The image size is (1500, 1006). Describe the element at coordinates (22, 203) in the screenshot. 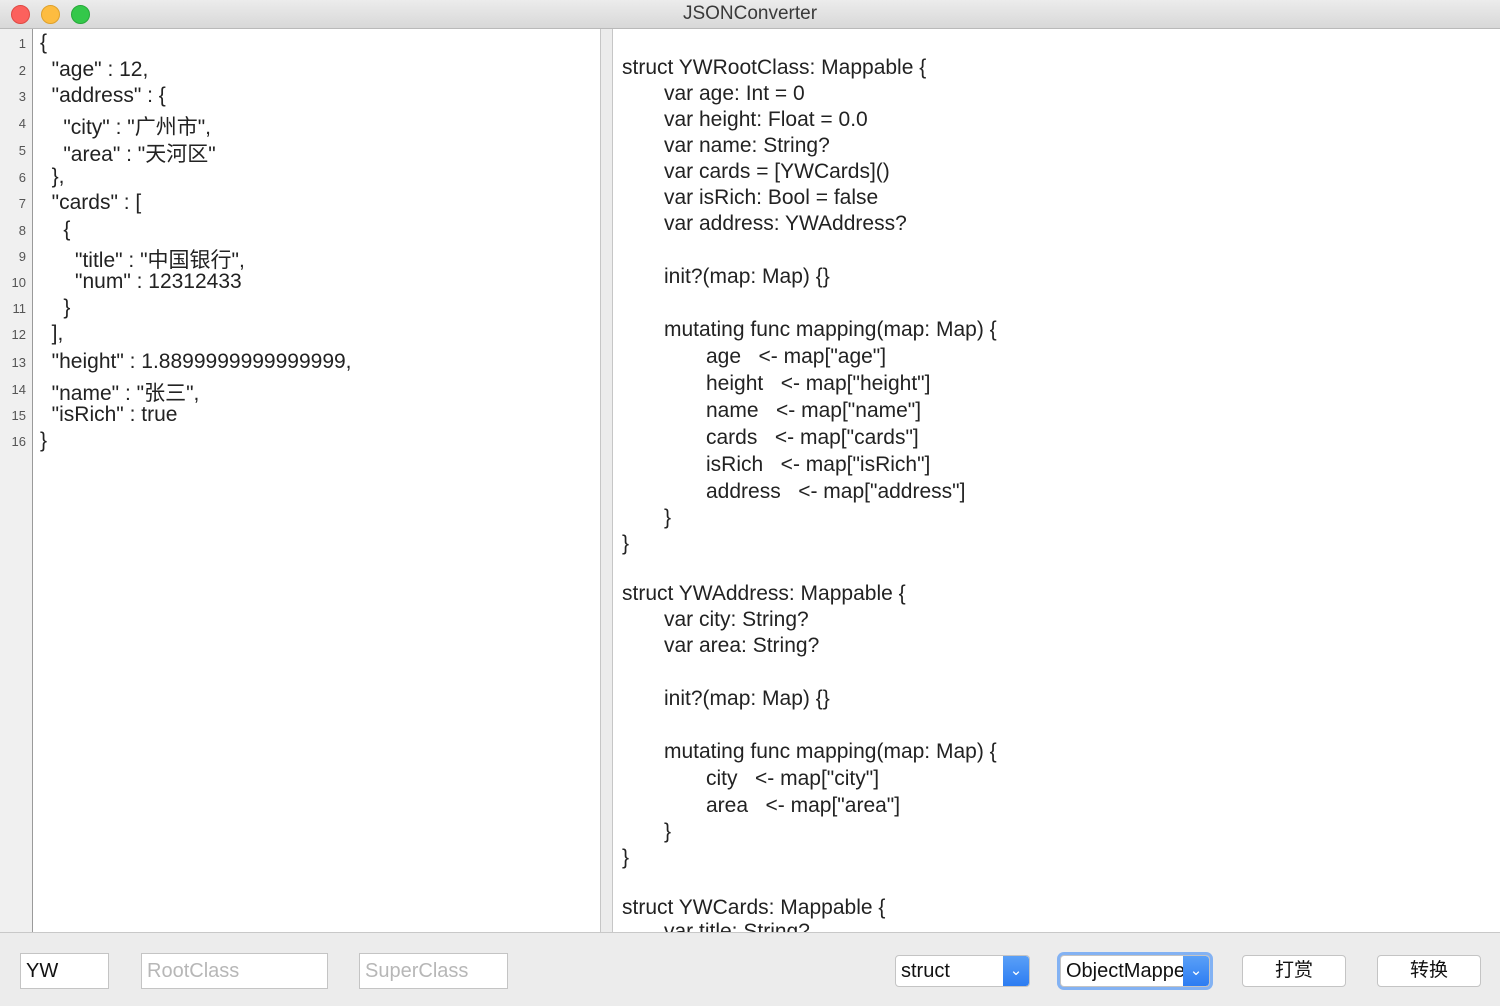

I see `line-number: 7` at that location.